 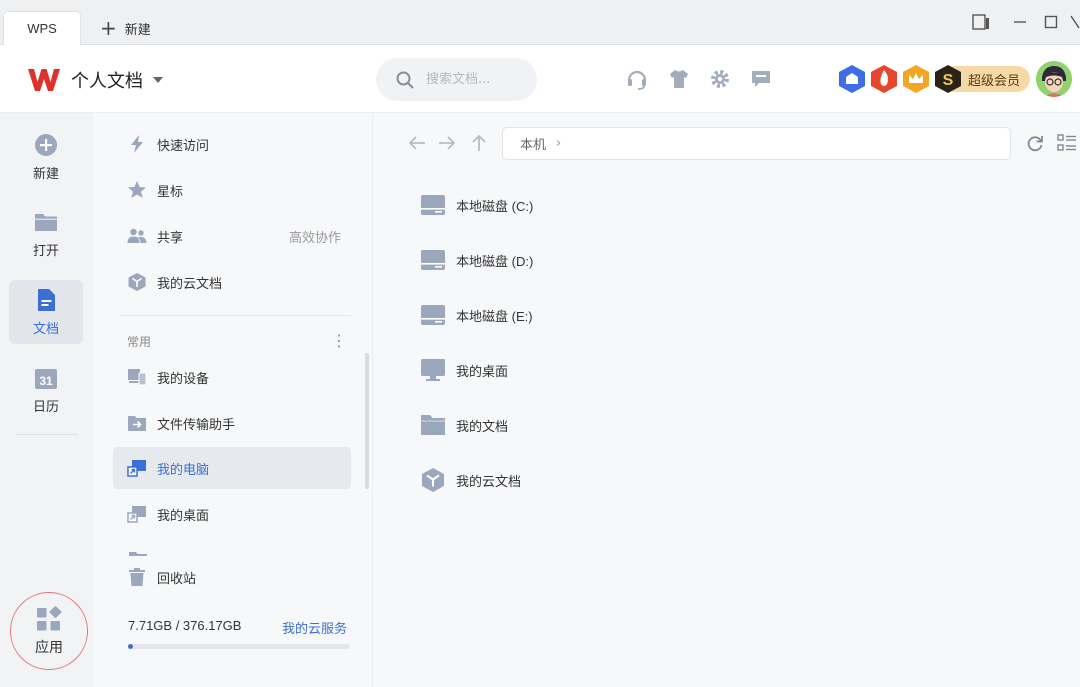 What do you see at coordinates (46, 144) in the screenshot?
I see `plus-circle-icon` at bounding box center [46, 144].